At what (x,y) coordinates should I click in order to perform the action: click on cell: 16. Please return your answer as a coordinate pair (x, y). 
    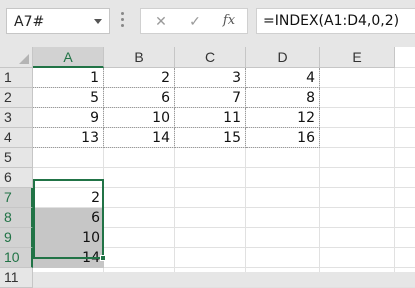
    Looking at the image, I should click on (283, 138).